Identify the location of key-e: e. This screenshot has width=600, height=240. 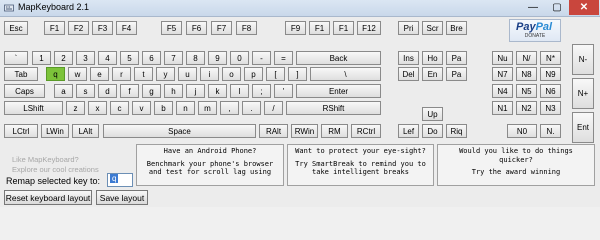
(99, 74).